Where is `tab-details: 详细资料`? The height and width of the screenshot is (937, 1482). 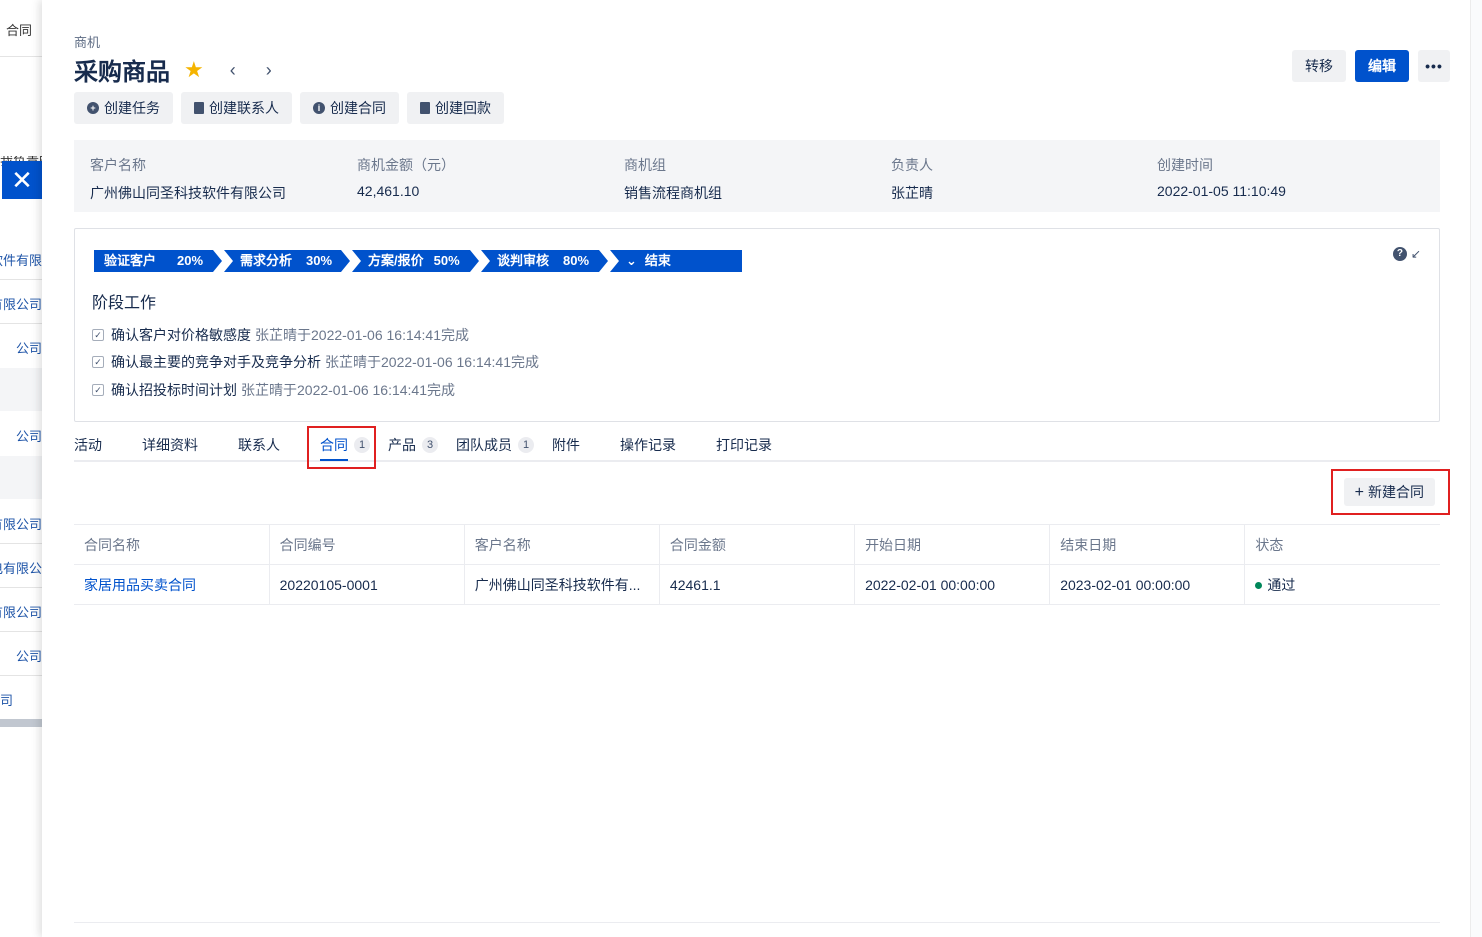
tab-details: 详细资料 is located at coordinates (170, 445).